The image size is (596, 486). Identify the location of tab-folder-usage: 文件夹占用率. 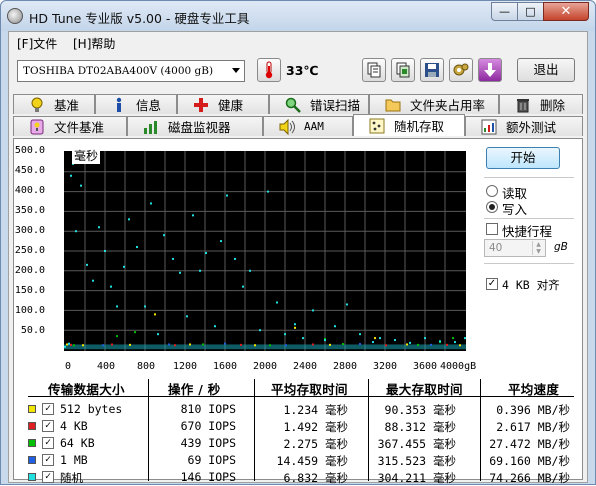
(434, 104).